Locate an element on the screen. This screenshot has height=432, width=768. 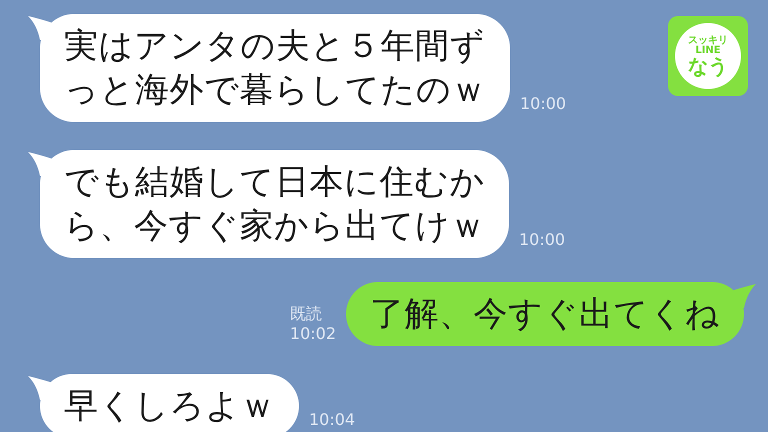
read-receipt: 既読 is located at coordinates (306, 314).